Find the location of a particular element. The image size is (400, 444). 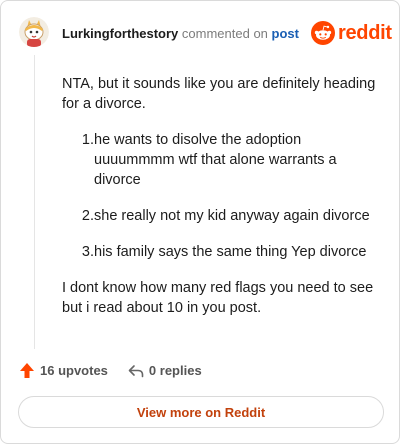

list-item-number: 1. is located at coordinates (87, 140).